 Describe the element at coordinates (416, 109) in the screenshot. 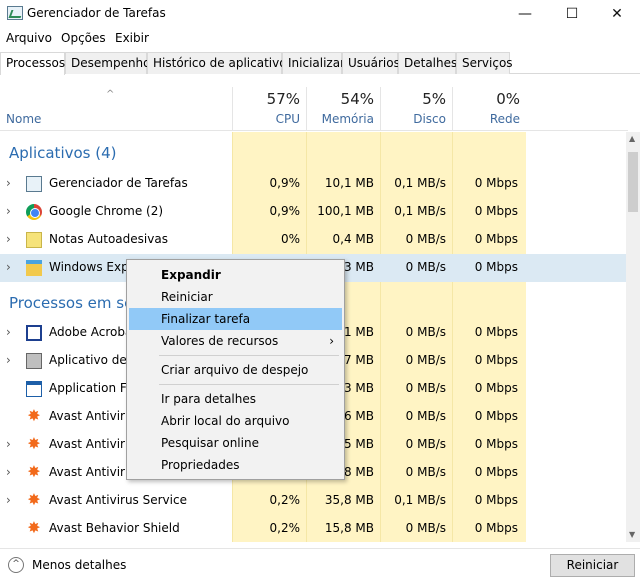

I see `column-disk: 5% Disco` at that location.